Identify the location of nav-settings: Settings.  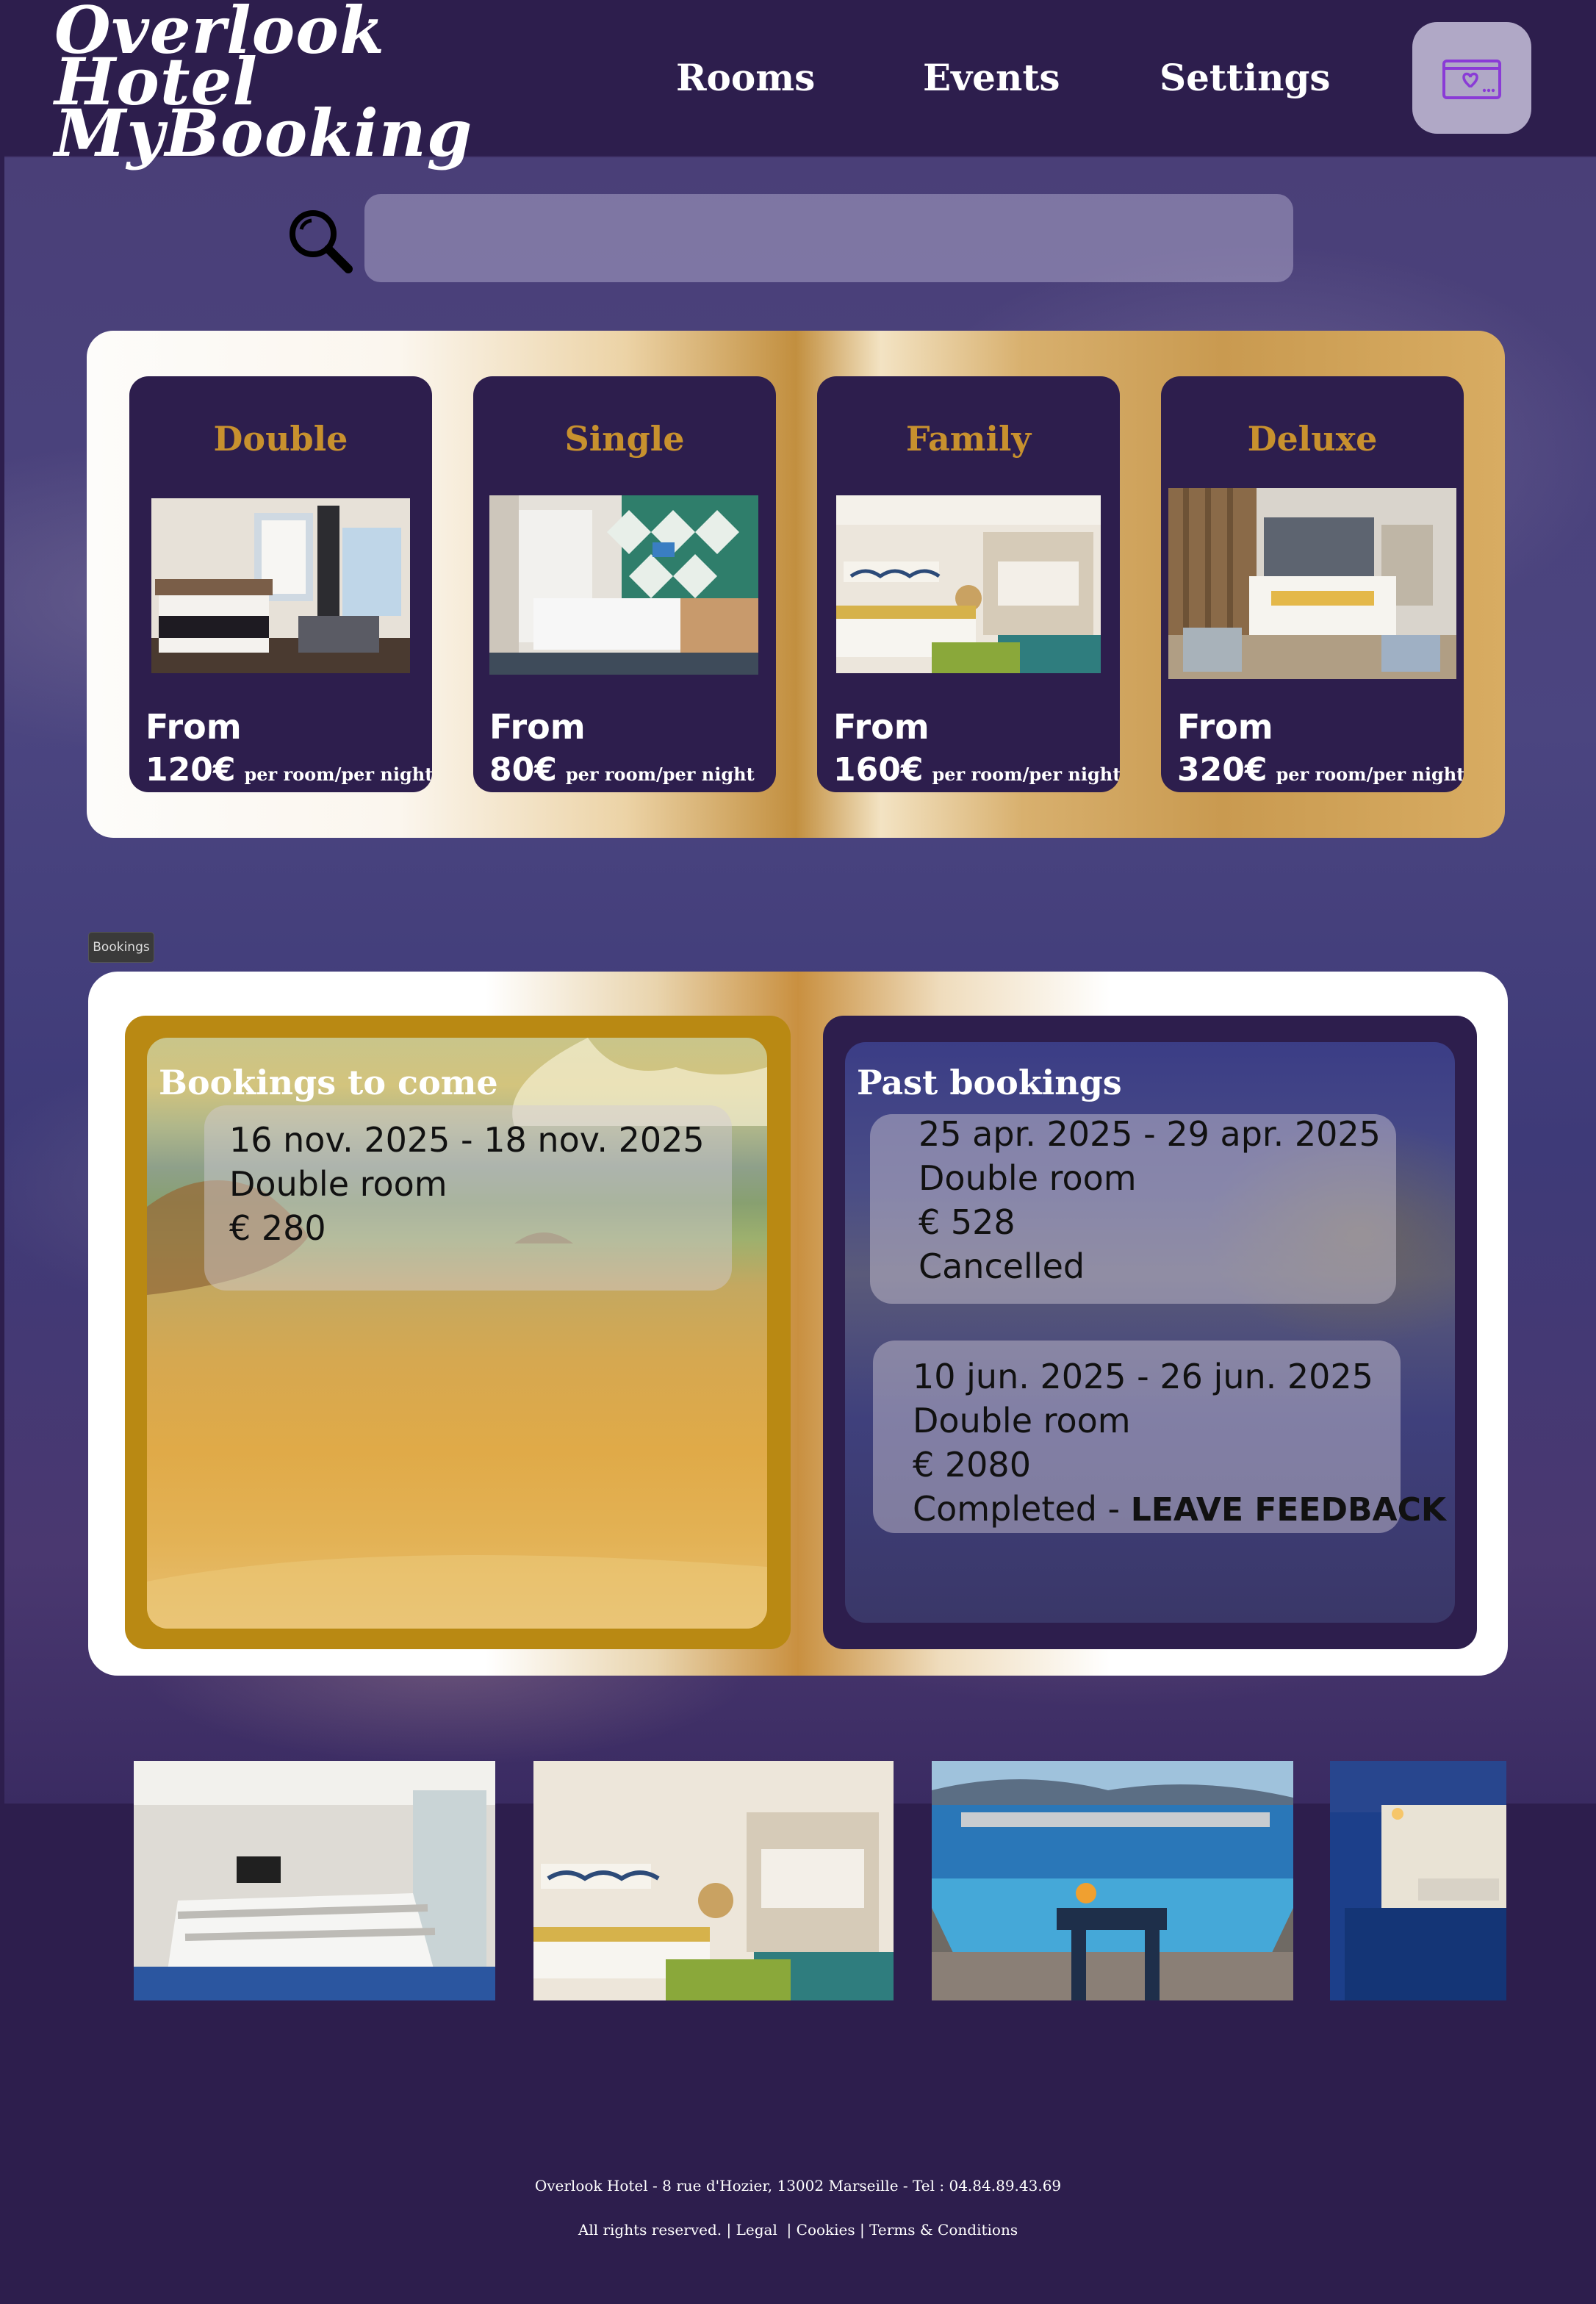
(1245, 77).